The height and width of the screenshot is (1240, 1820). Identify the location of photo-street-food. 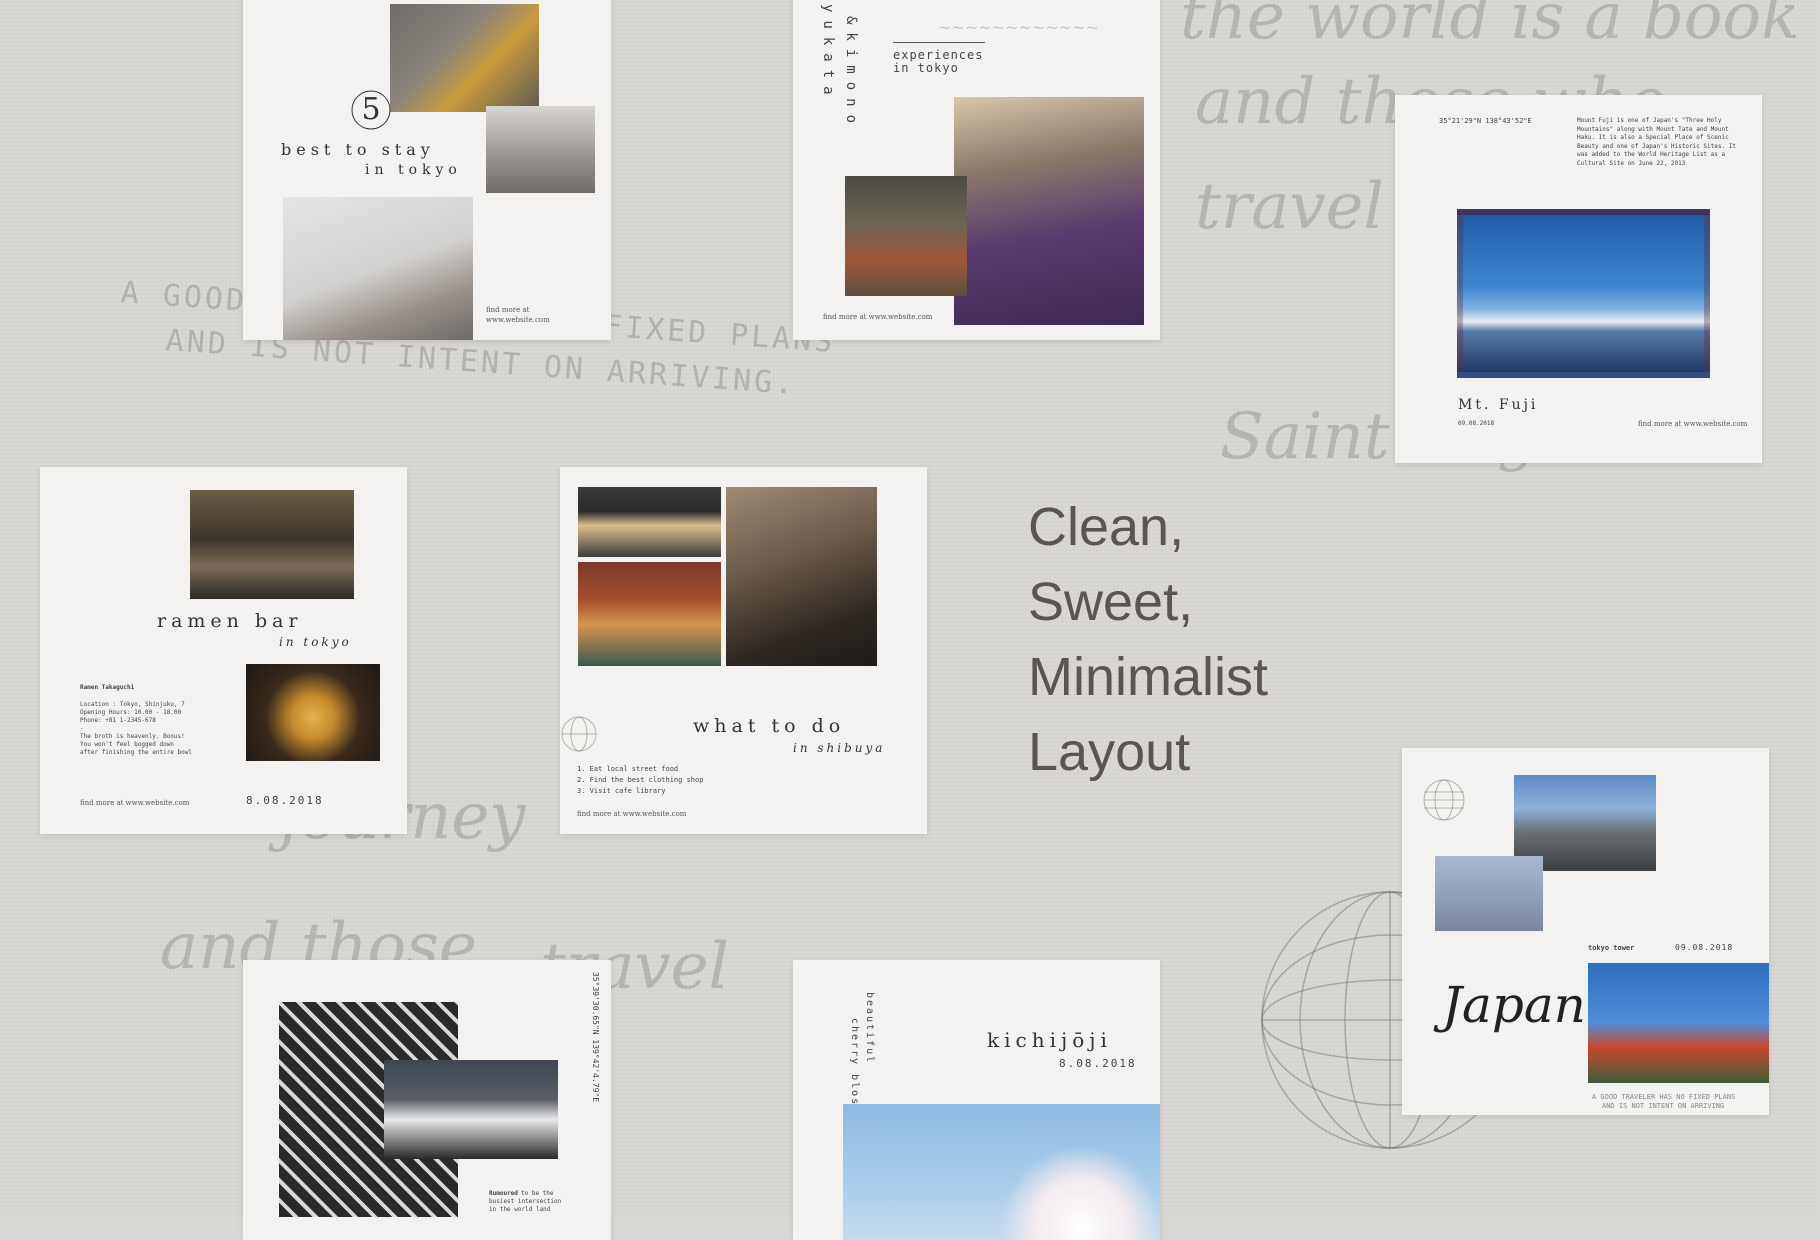
(649, 522).